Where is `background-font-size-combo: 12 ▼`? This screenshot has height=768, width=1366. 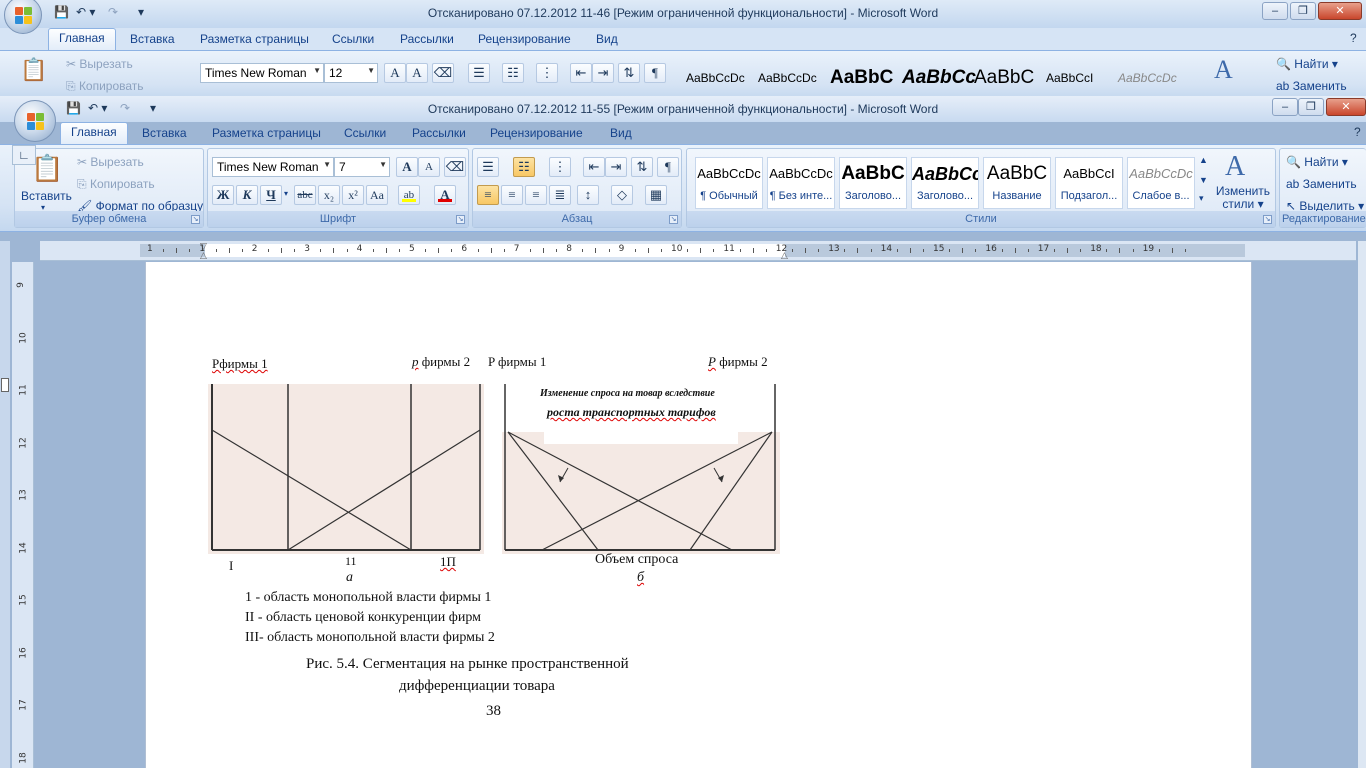 background-font-size-combo: 12 ▼ is located at coordinates (351, 73).